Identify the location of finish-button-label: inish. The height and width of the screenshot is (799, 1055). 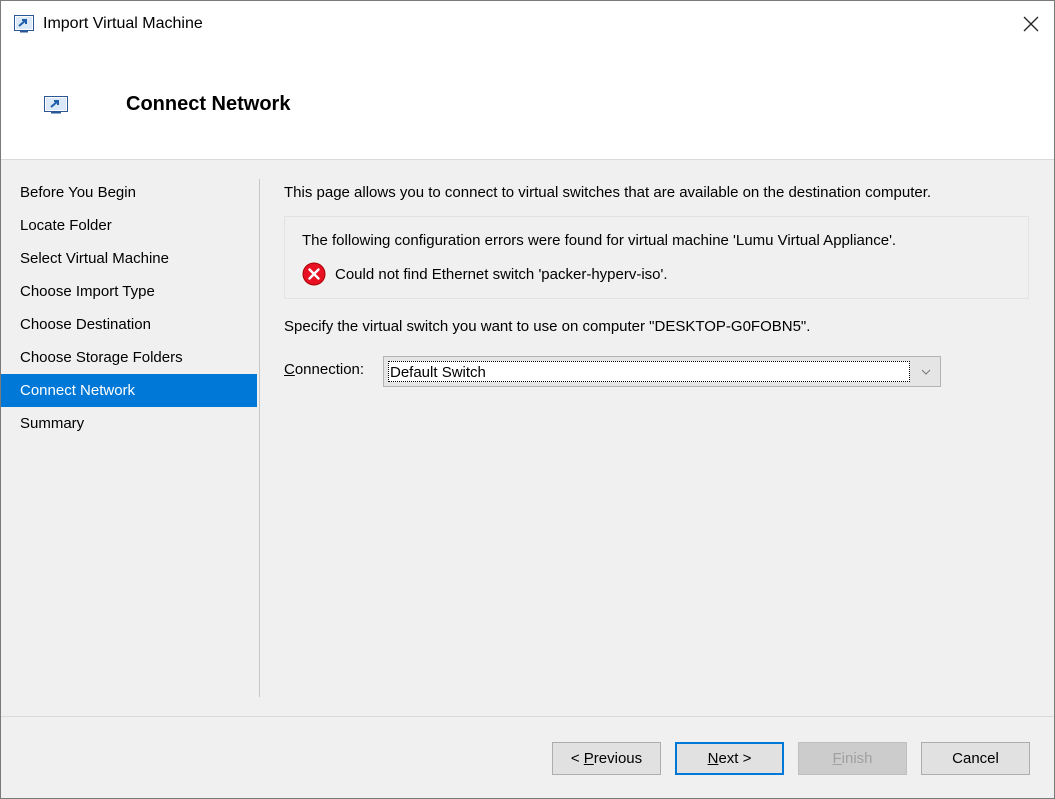
(857, 758).